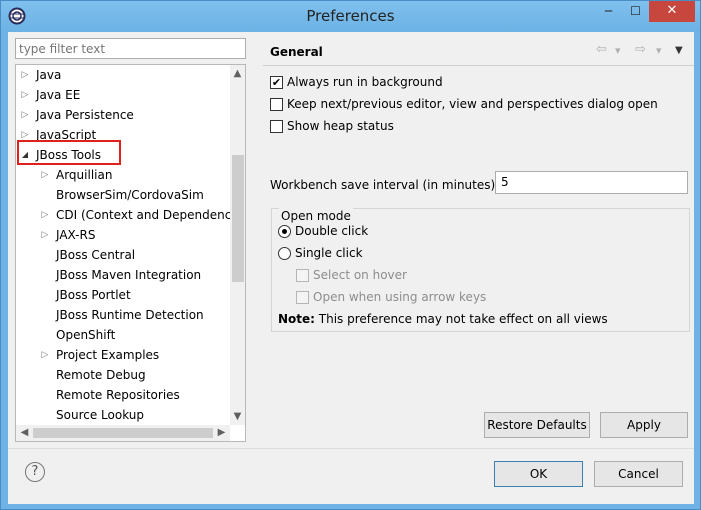 Image resolution: width=701 pixels, height=510 pixels. What do you see at coordinates (129, 275) in the screenshot?
I see `tree-item-label: JBoss Maven Integration` at bounding box center [129, 275].